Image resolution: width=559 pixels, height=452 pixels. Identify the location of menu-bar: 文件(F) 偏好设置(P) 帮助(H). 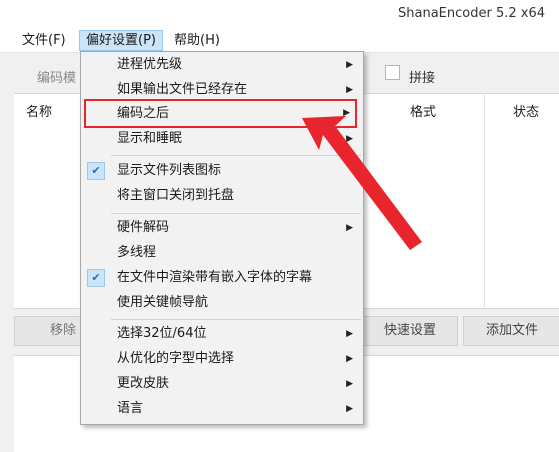
(279, 40).